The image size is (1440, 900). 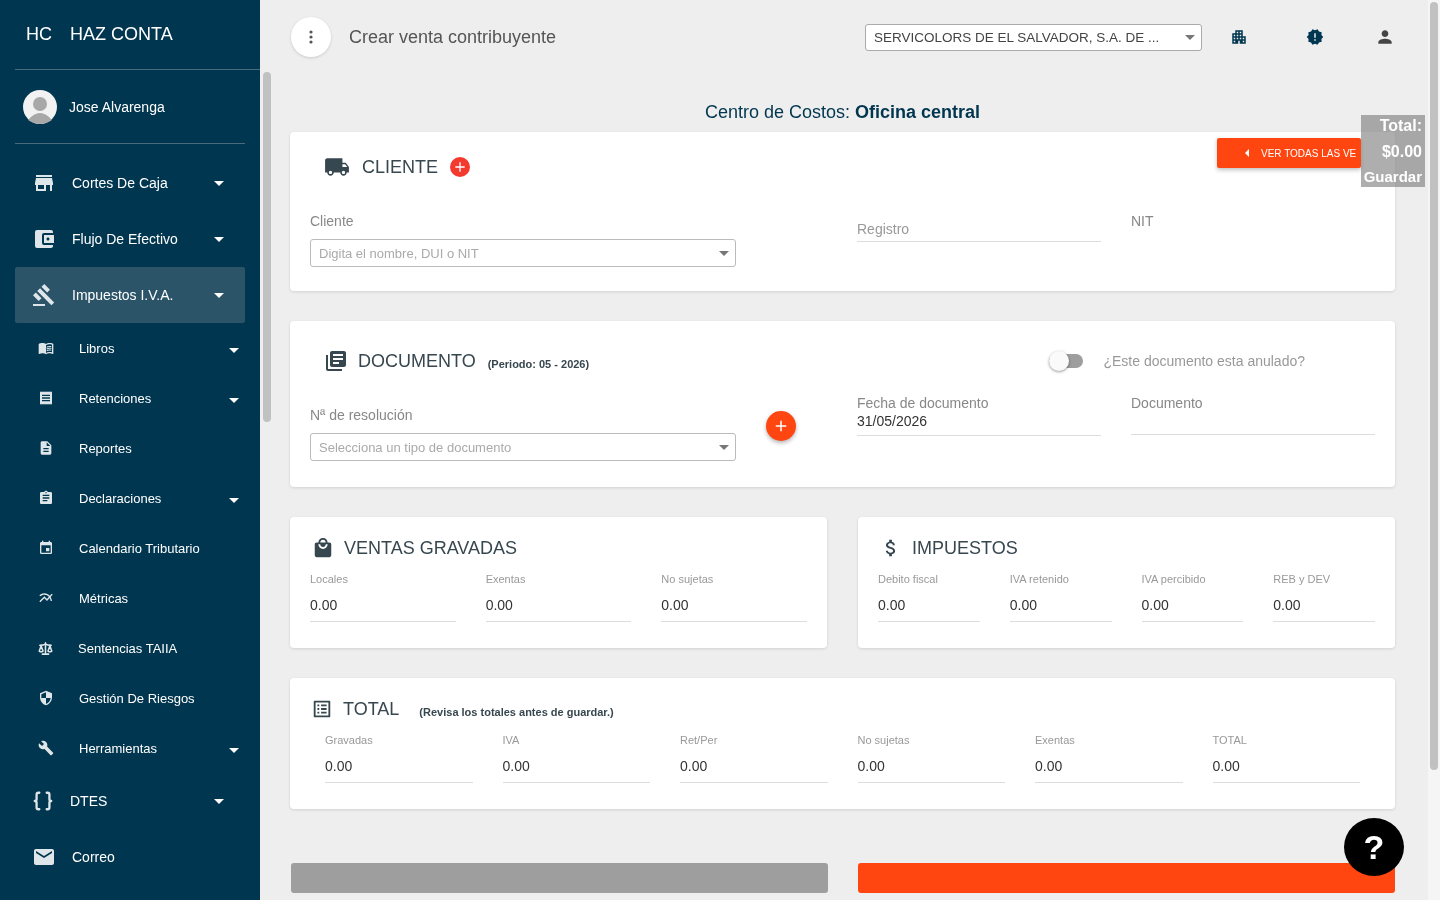 I want to click on document-icon, so click(x=46, y=448).